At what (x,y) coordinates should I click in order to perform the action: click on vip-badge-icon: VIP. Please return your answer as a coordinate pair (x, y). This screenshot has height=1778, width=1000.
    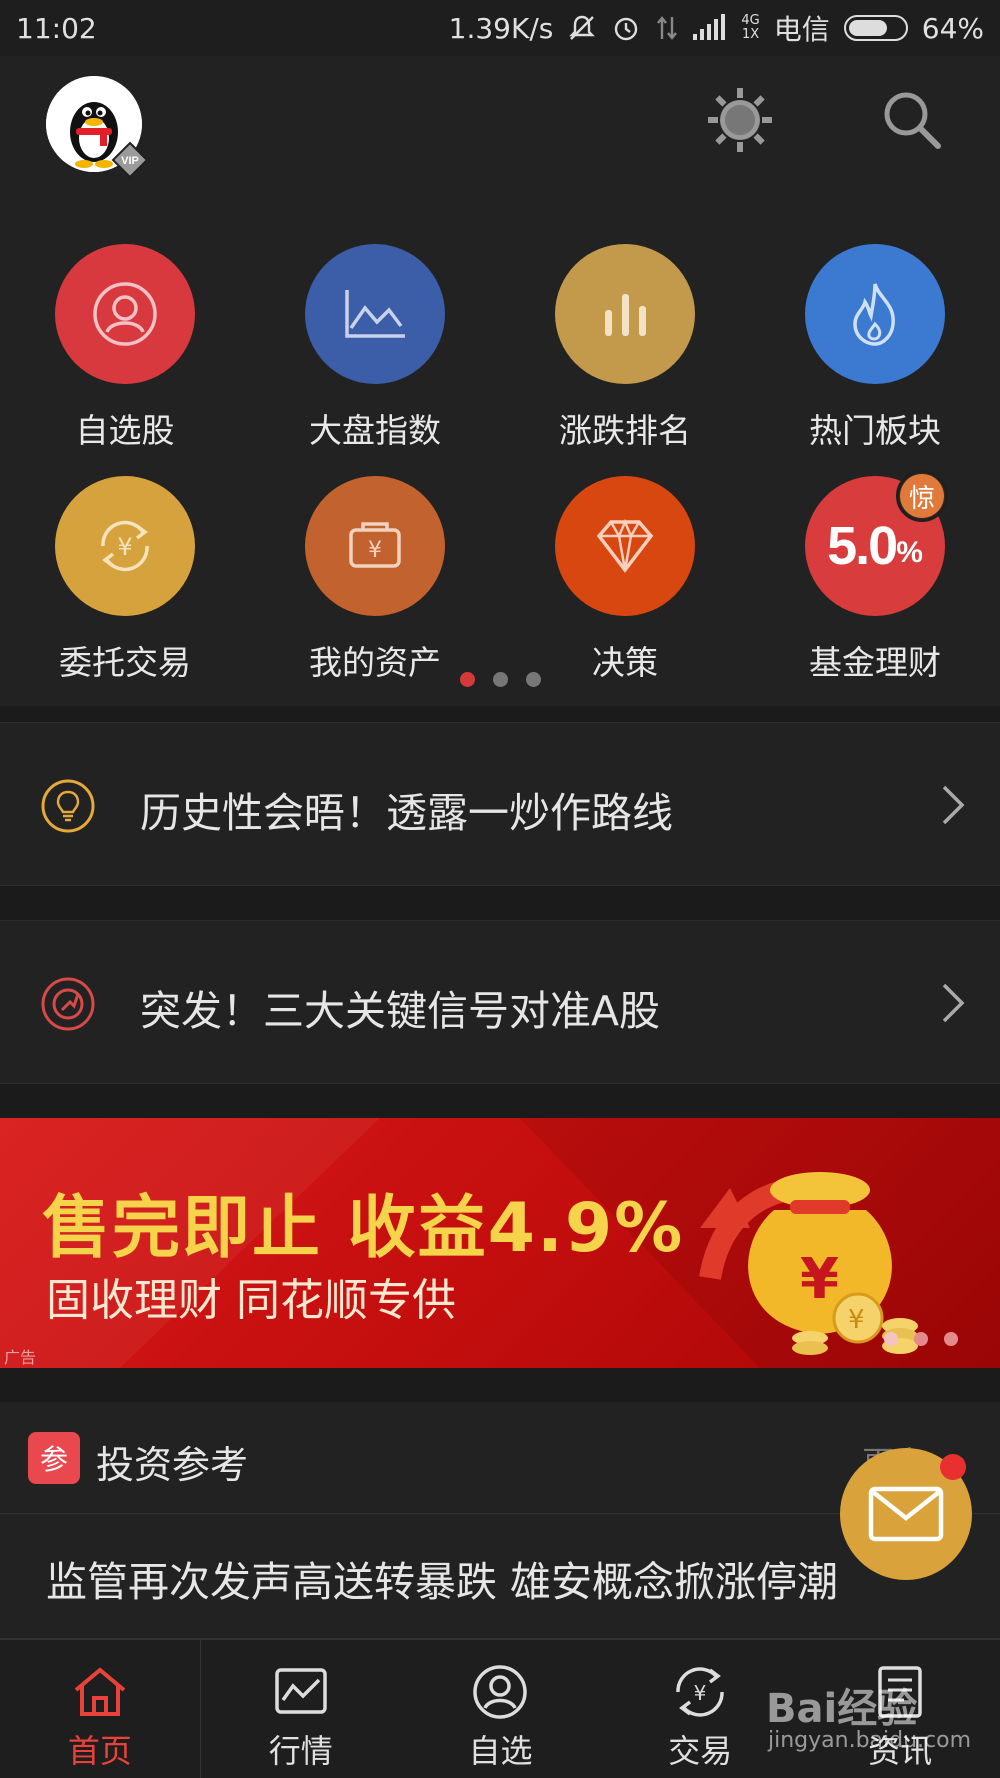
    Looking at the image, I should click on (130, 160).